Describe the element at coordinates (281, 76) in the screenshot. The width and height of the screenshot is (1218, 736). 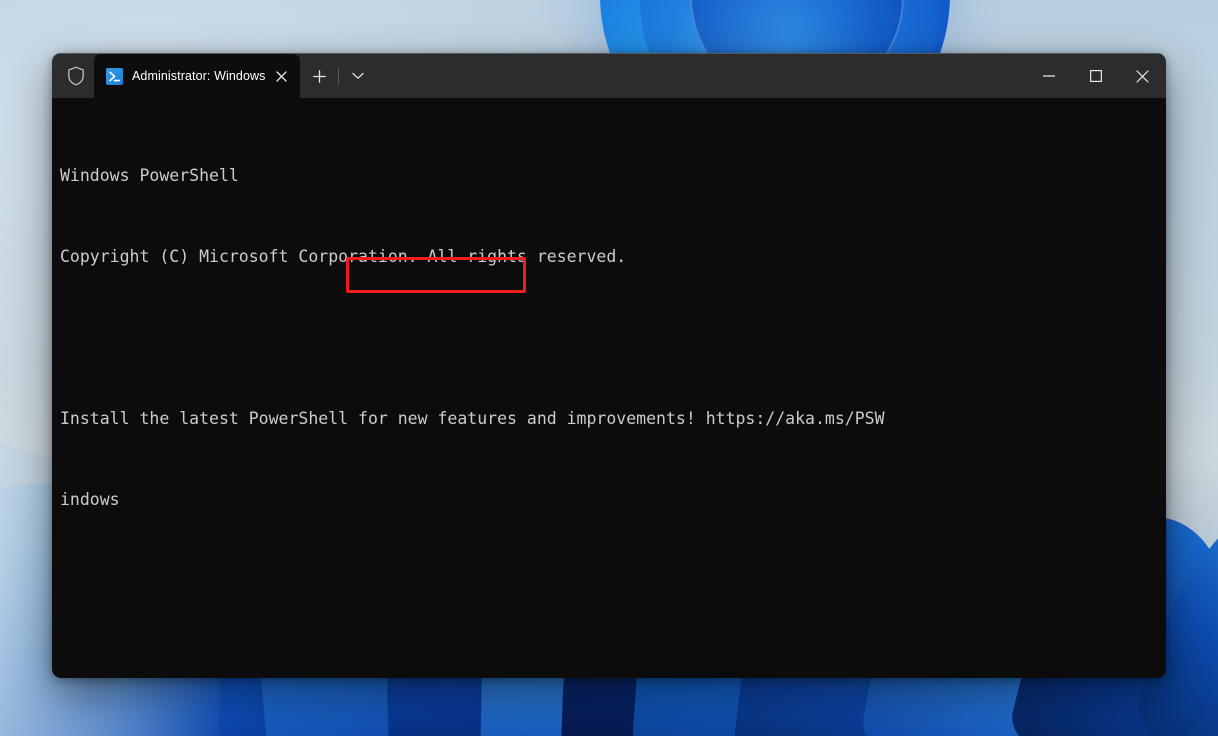
I see `close-icon` at that location.